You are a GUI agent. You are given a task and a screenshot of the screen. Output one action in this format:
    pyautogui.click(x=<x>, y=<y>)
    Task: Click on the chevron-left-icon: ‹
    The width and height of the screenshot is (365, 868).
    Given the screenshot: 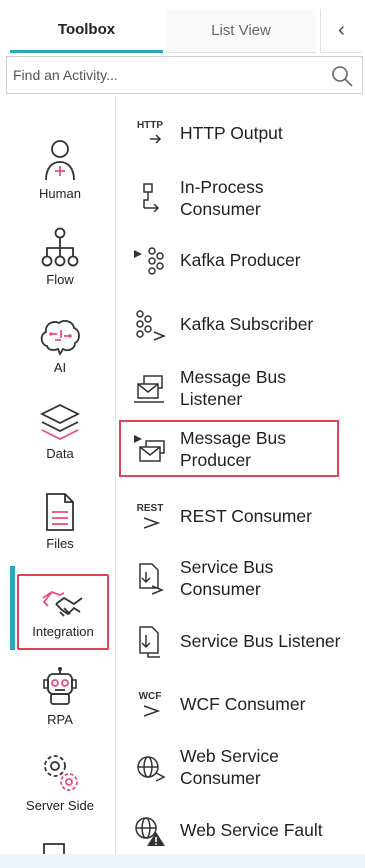 What is the action you would take?
    pyautogui.click(x=341, y=30)
    